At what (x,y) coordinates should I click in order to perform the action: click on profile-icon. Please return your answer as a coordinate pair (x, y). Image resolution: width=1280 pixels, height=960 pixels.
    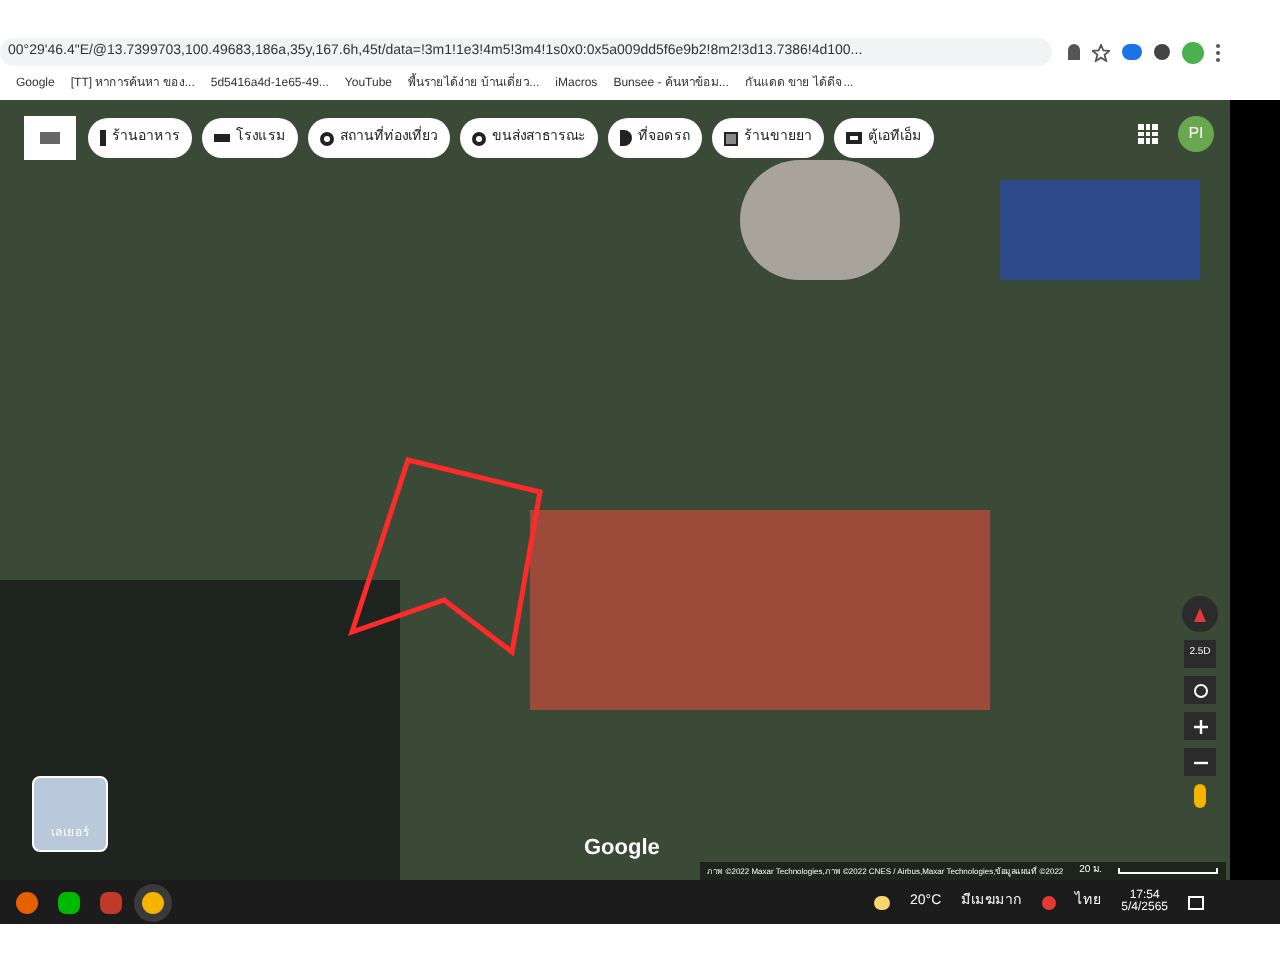
    Looking at the image, I should click on (1193, 52).